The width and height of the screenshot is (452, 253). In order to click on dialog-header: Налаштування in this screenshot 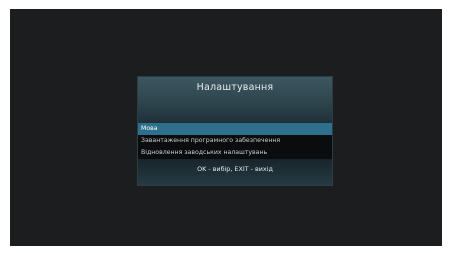, I will do `click(235, 100)`.